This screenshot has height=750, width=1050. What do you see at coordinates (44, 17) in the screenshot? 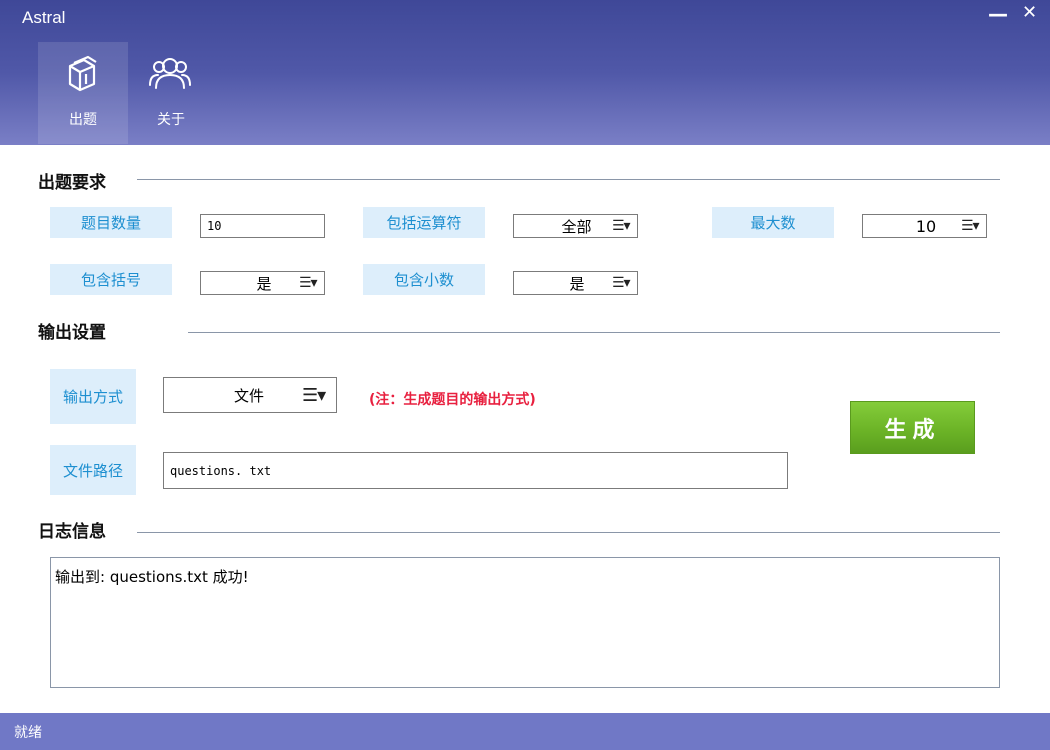
I see `app-title: Astral` at bounding box center [44, 17].